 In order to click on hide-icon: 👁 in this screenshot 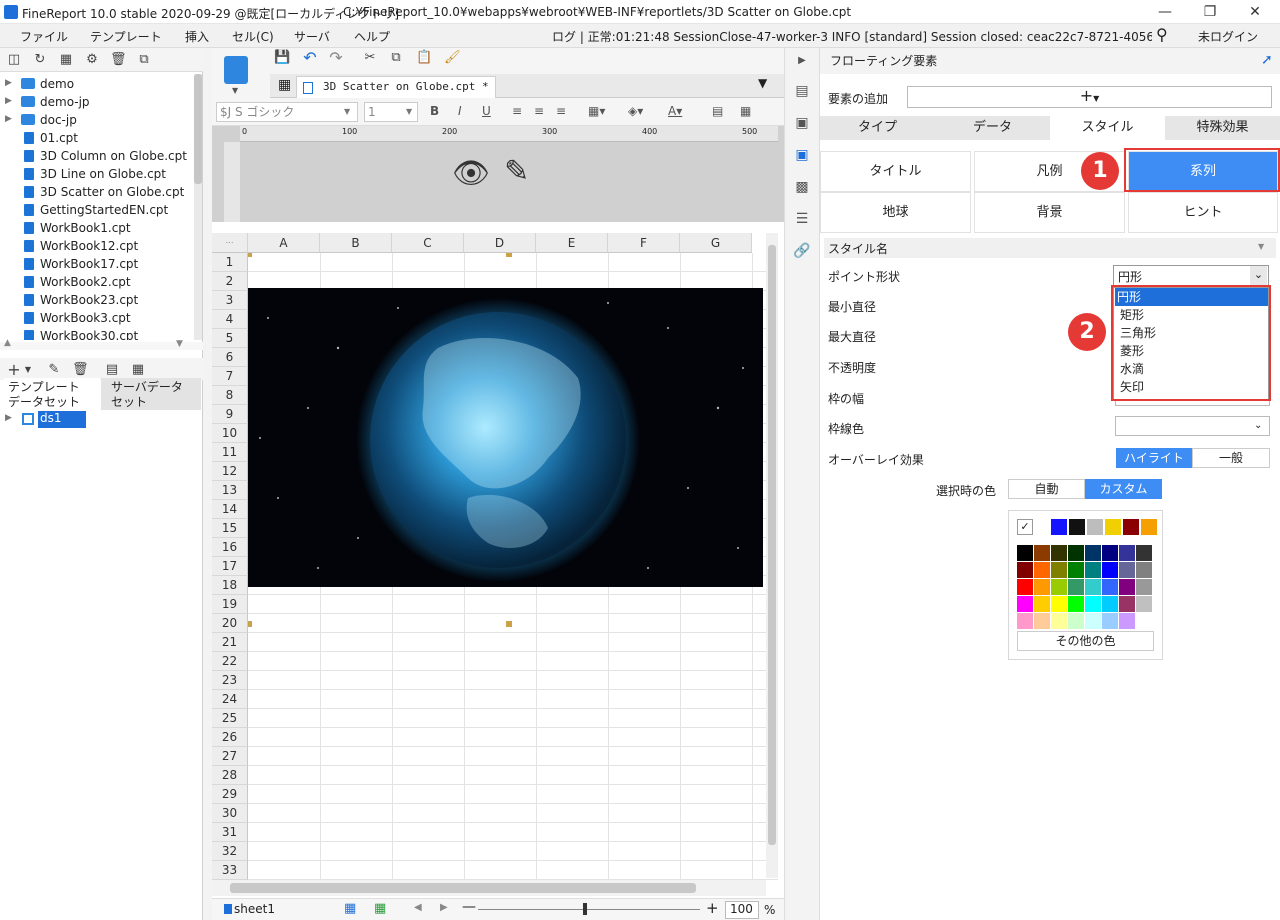, I will do `click(471, 173)`.